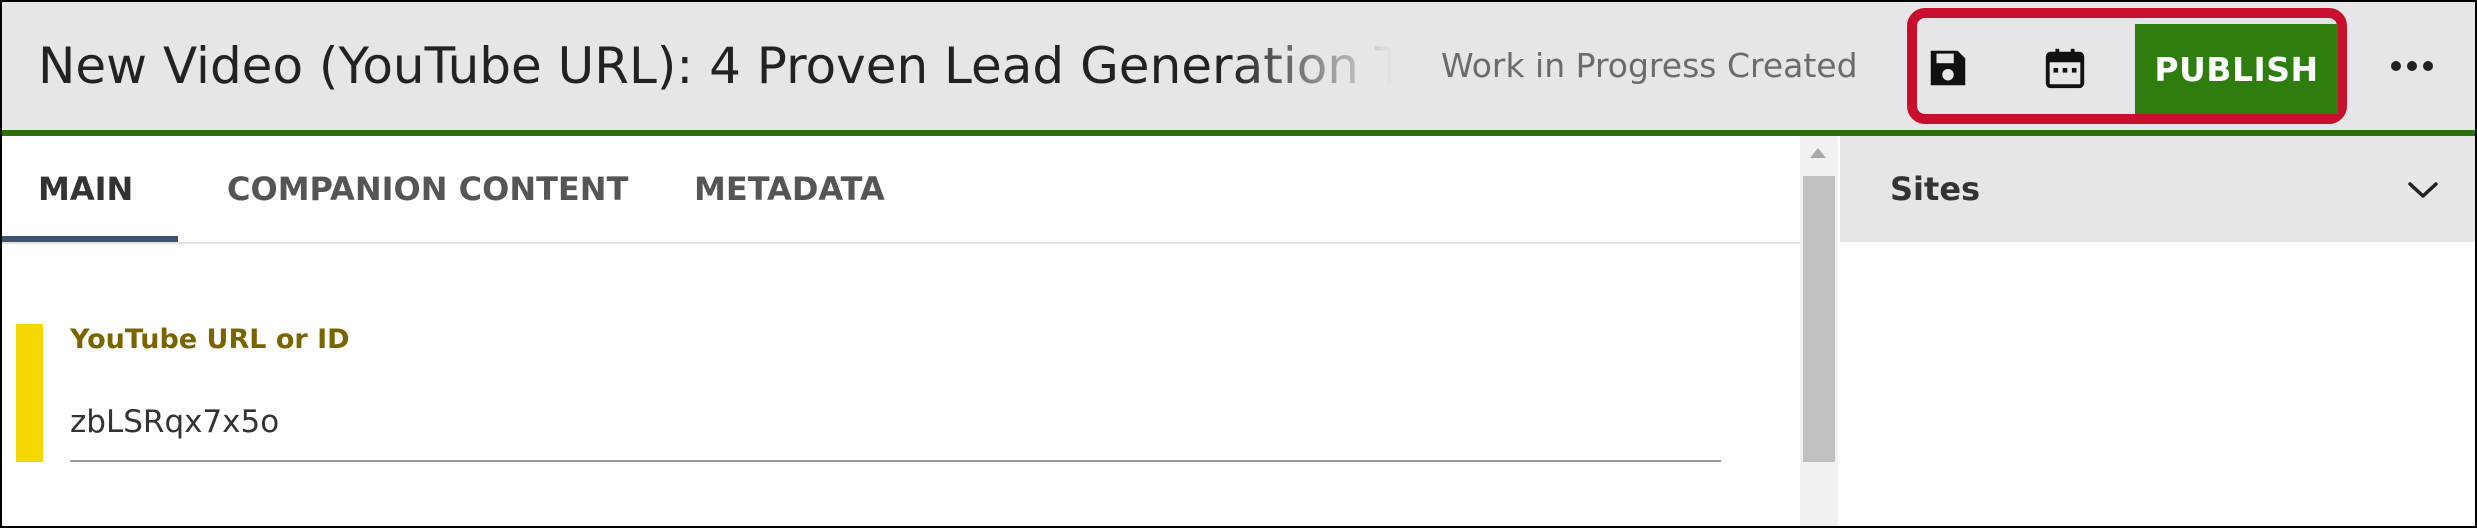 This screenshot has height=528, width=2477. I want to click on more-options-button, so click(2412, 66).